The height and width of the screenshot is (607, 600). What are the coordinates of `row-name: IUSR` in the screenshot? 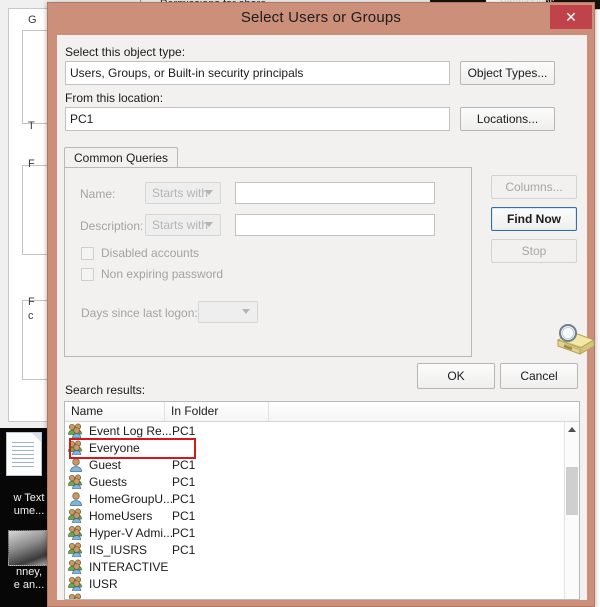 It's located at (103, 583).